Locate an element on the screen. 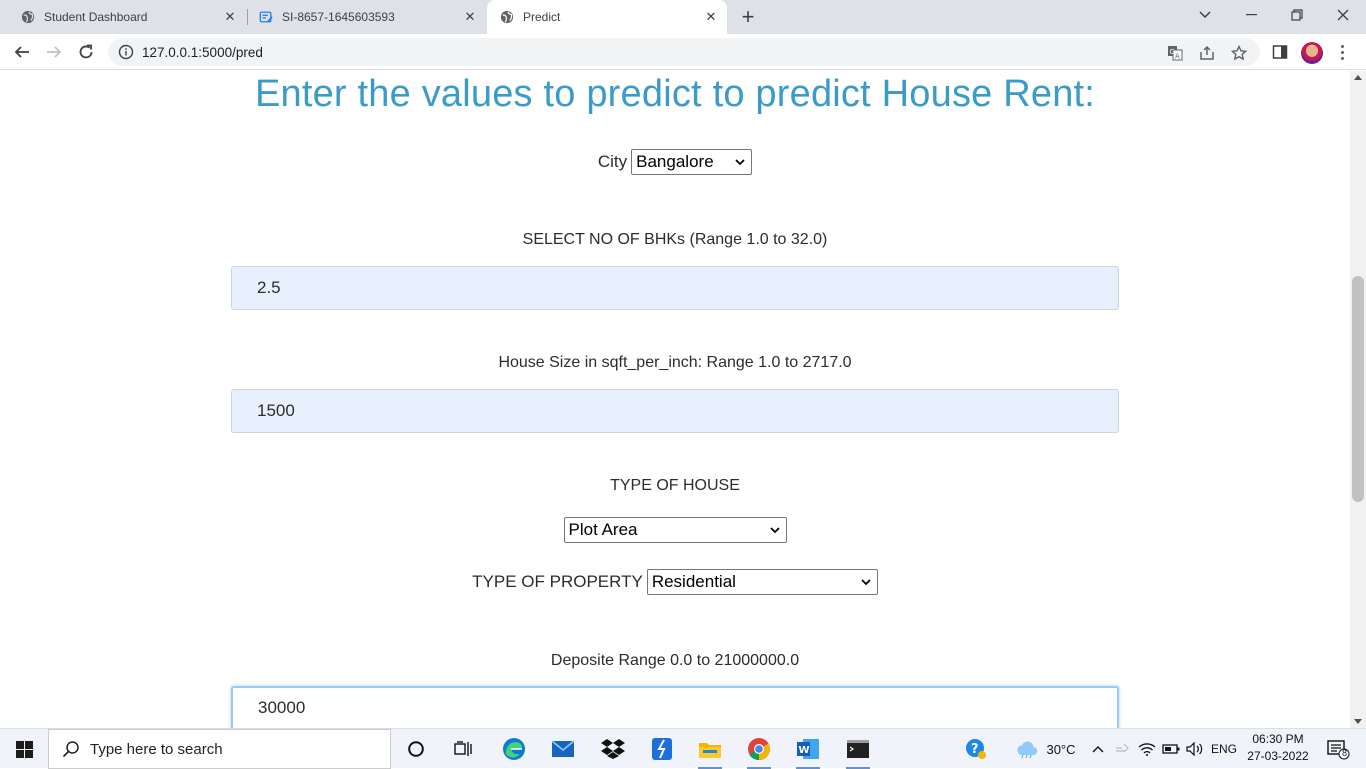  house-type-row: Plot Area is located at coordinates (675, 530).